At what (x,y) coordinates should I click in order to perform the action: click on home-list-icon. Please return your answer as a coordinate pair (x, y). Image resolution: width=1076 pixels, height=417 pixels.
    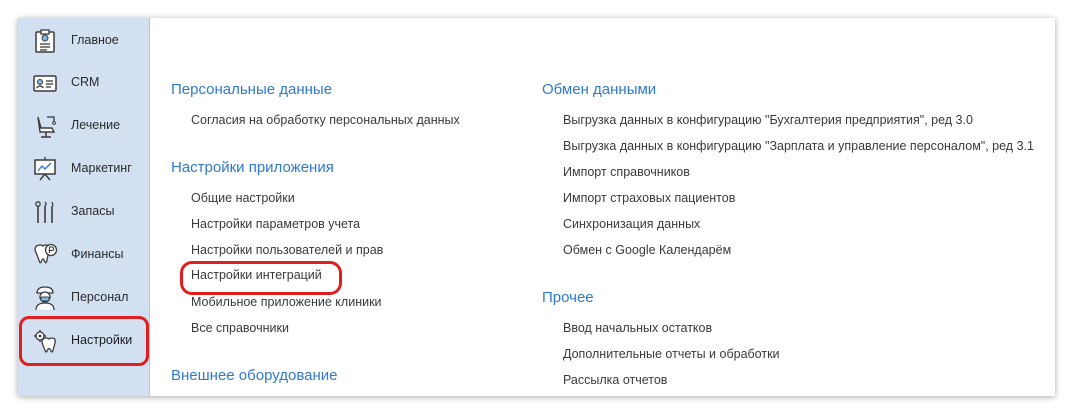
    Looking at the image, I should click on (45, 41).